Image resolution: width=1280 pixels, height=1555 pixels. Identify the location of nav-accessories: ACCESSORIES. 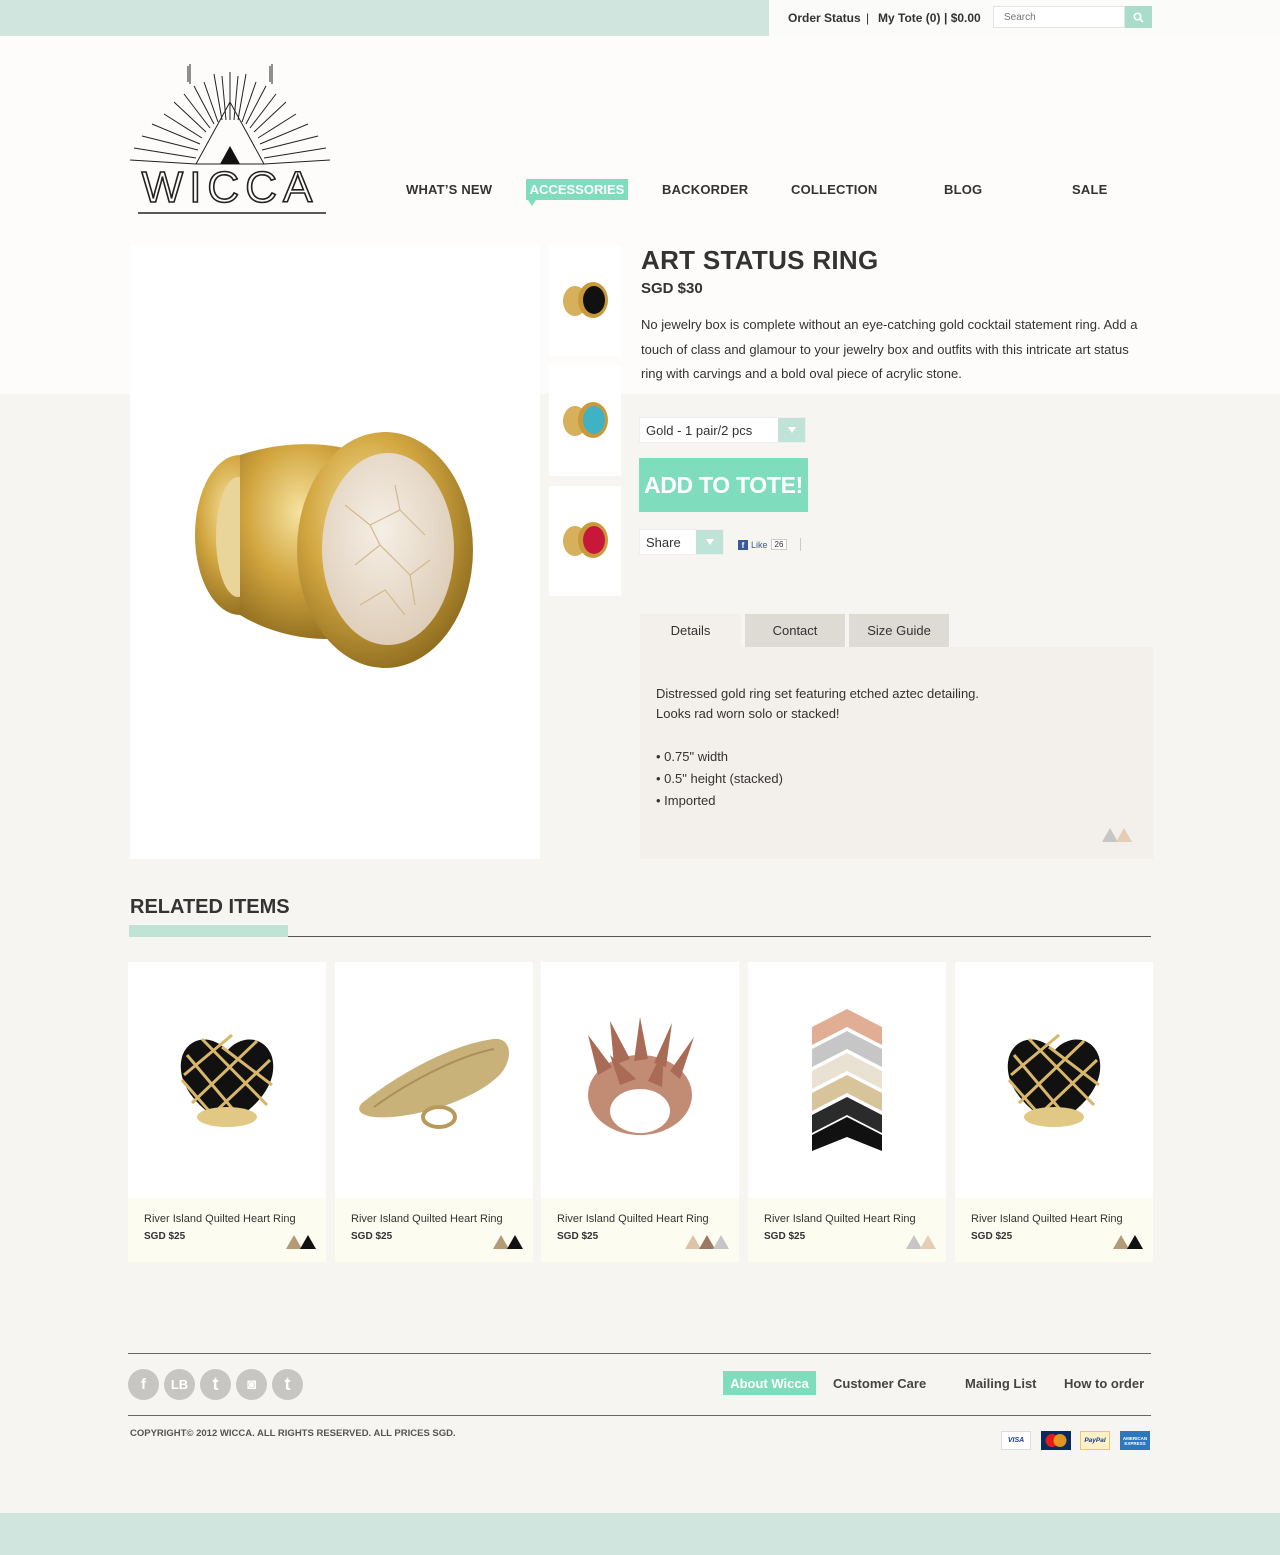
(577, 189).